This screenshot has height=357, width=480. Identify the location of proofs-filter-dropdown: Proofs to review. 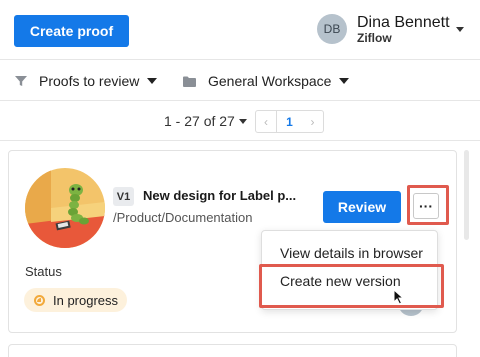
(86, 81).